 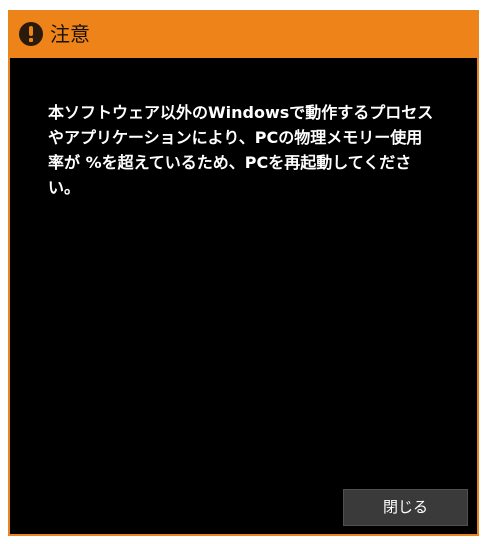 I want to click on dialog-titlebar: 注意, so click(x=243, y=35).